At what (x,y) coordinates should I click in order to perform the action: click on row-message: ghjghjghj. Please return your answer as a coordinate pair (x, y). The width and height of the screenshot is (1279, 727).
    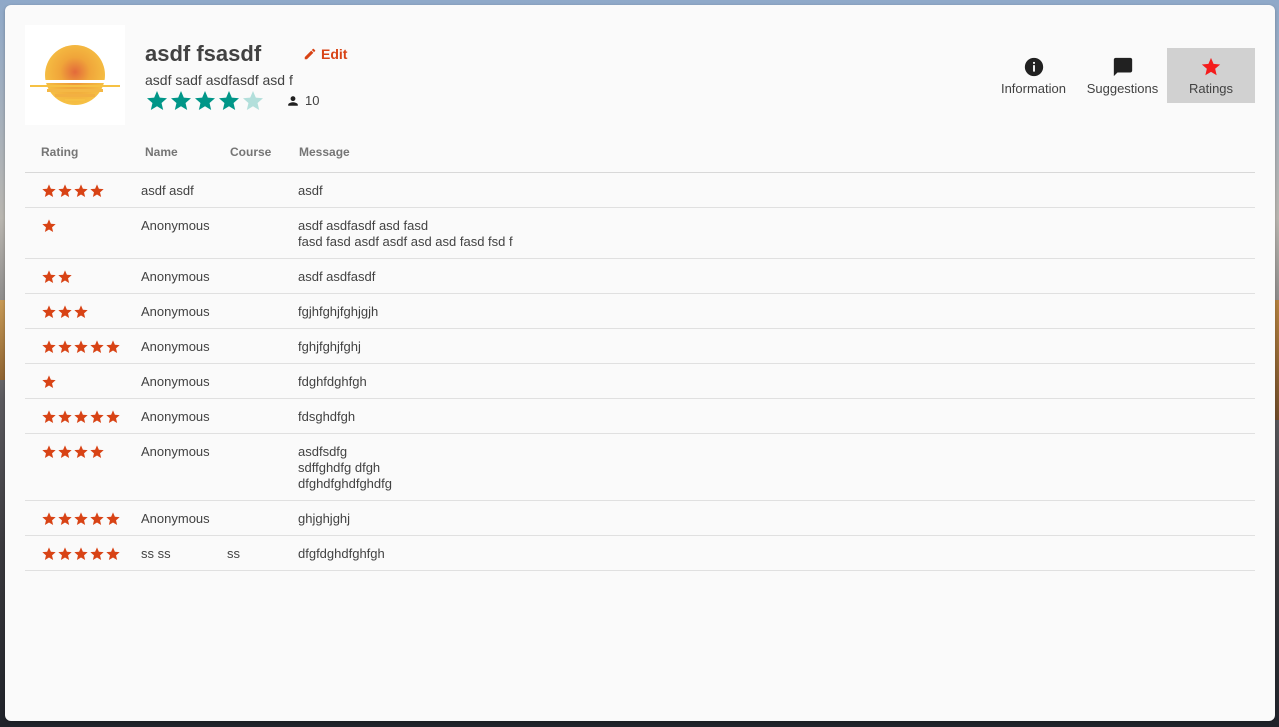
    Looking at the image, I should click on (773, 519).